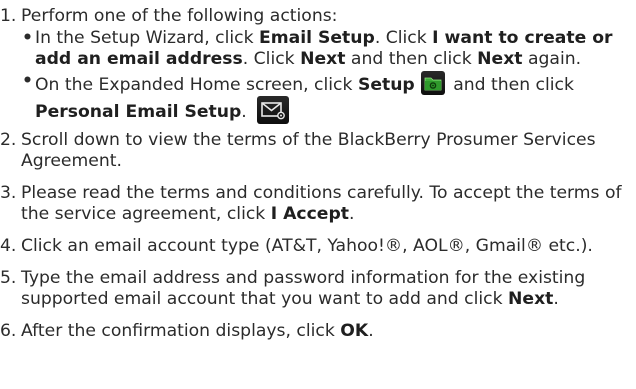  Describe the element at coordinates (8, 331) in the screenshot. I see `step-number: 6.` at that location.